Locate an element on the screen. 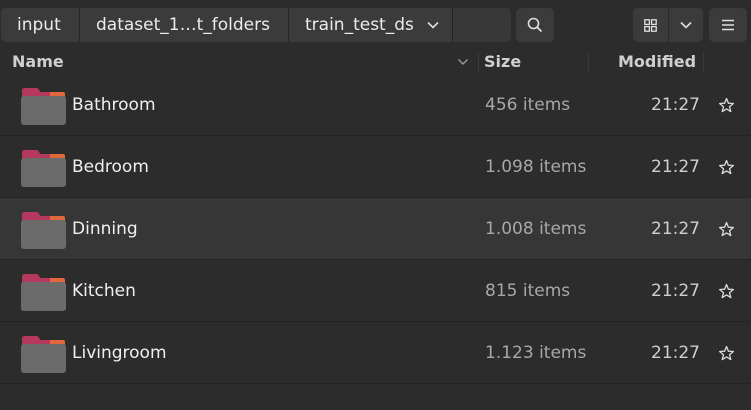 This screenshot has height=410, width=751. breadcrumb-item-dataset: dataset_1…t_folders is located at coordinates (184, 25).